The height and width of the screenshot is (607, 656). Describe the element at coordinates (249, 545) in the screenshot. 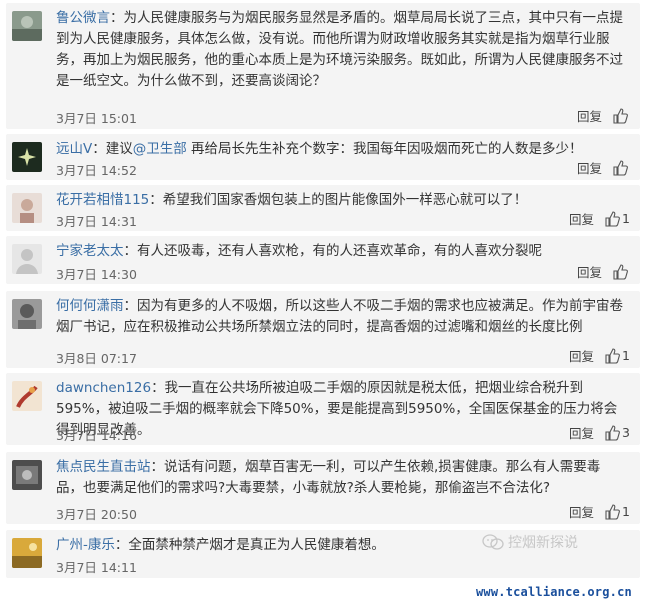

I see `comment-body: ：全面禁种禁产烟才是真正为人民健康着想。` at that location.